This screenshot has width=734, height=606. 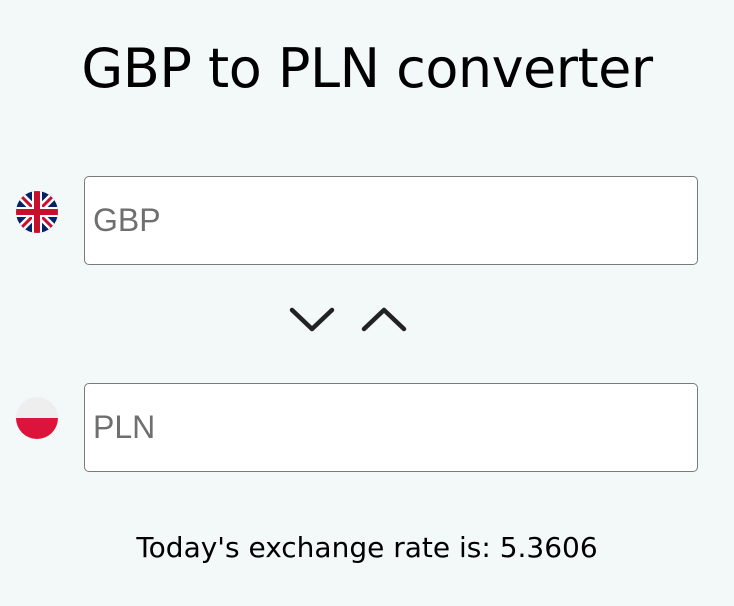 What do you see at coordinates (367, 68) in the screenshot?
I see `page-title: GBP to PLN converter` at bounding box center [367, 68].